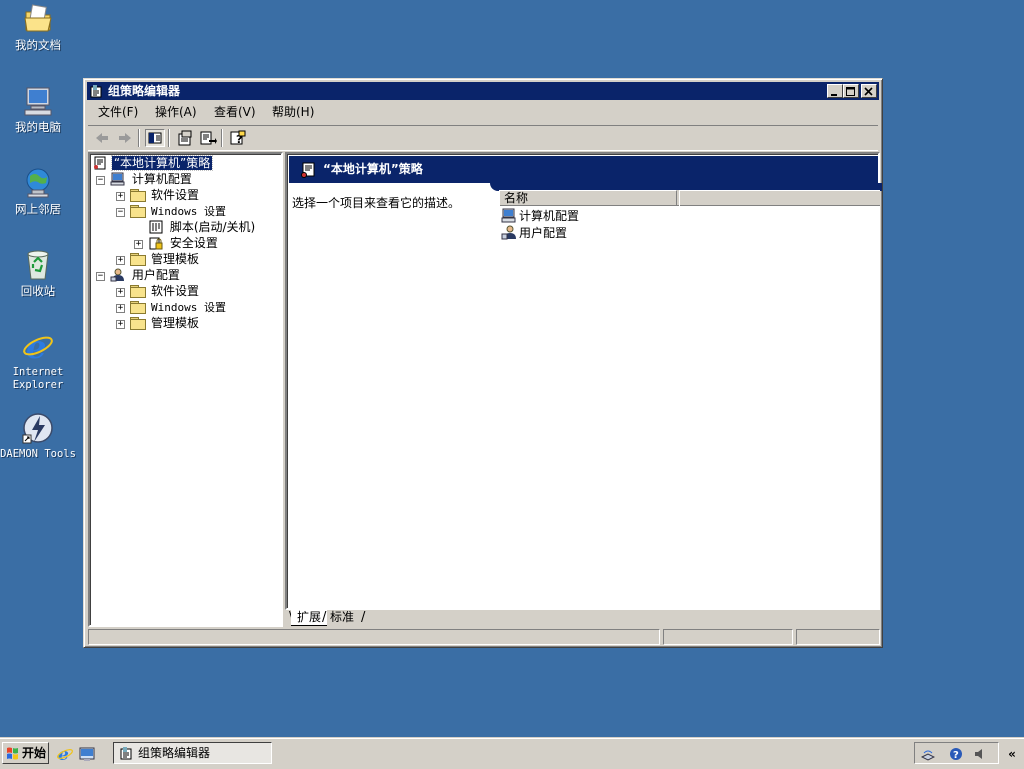 Image resolution: width=1024 pixels, height=769 pixels. Describe the element at coordinates (156, 243) in the screenshot. I see `security-lock-icon` at that location.